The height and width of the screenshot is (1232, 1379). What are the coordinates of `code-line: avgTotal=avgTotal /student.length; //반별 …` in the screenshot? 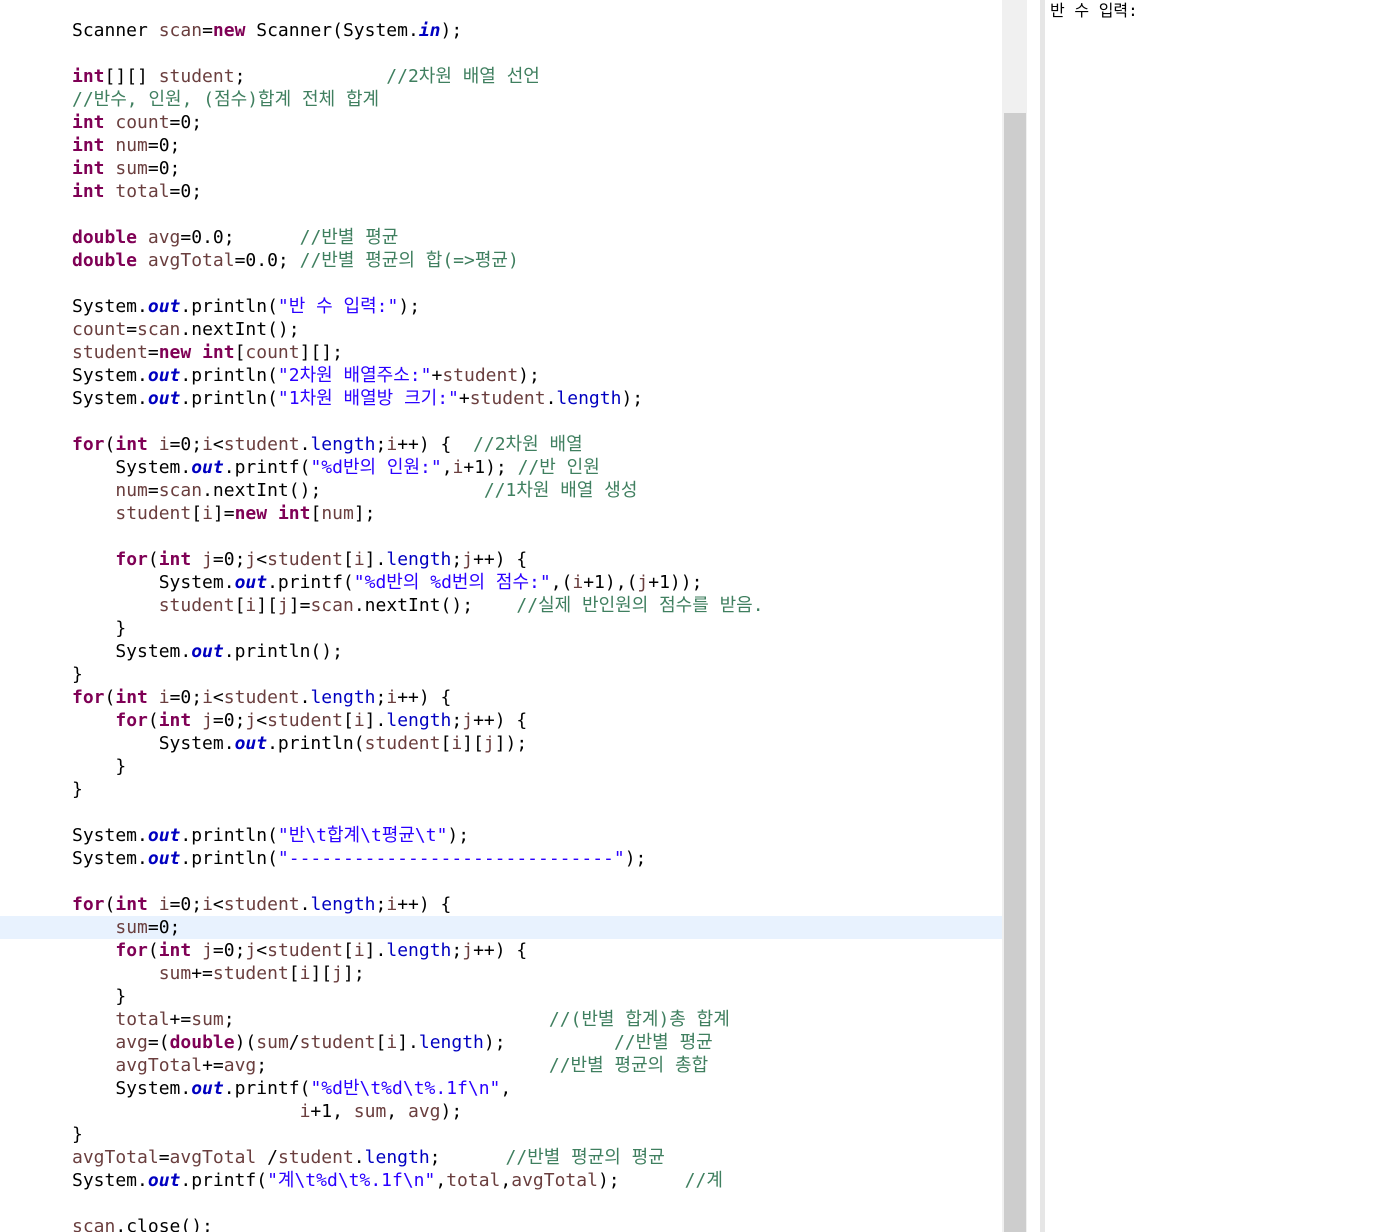 It's located at (368, 1157).